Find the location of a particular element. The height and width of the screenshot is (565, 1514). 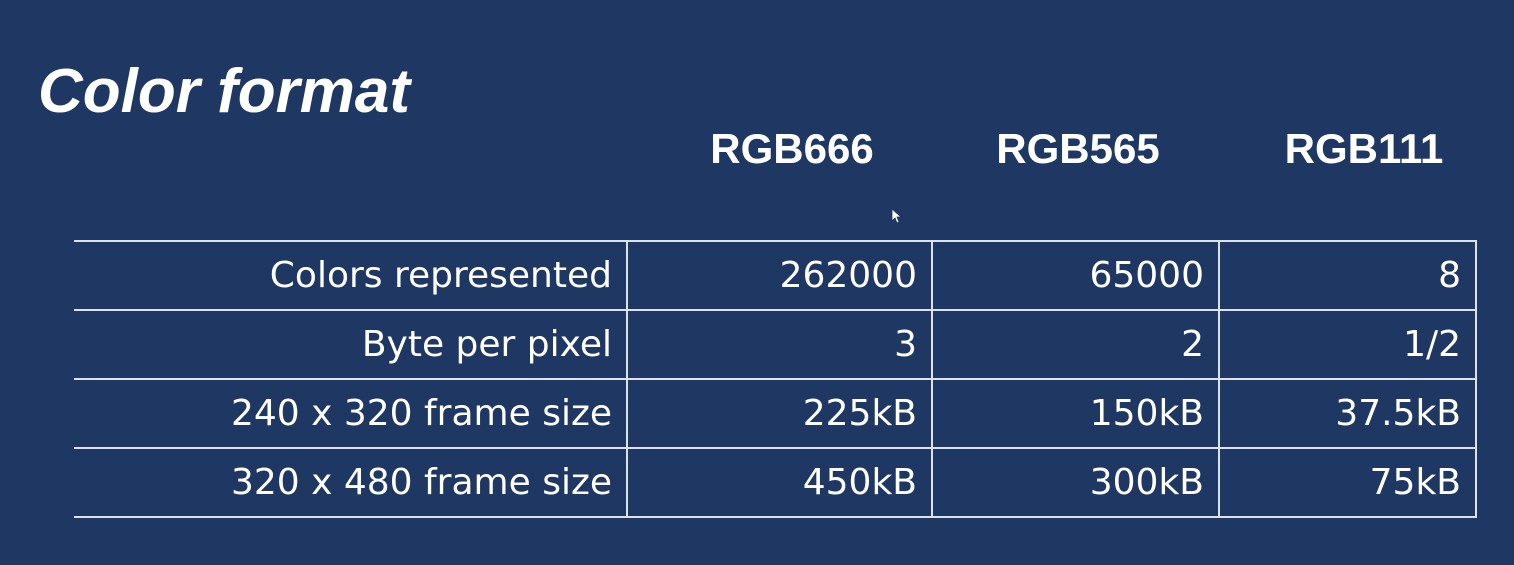

table-row: 320 x 480 frame size 450kB 300kB 75kB is located at coordinates (775, 482).